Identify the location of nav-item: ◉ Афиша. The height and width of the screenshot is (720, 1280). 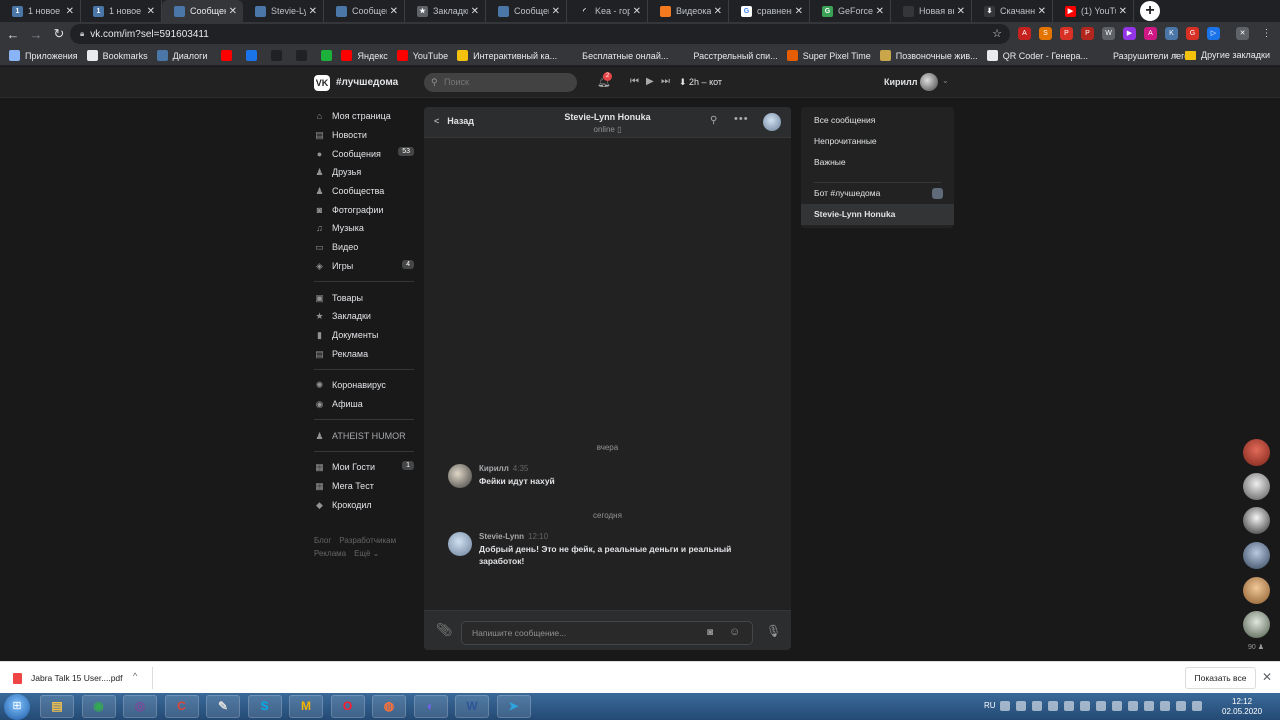
(364, 404).